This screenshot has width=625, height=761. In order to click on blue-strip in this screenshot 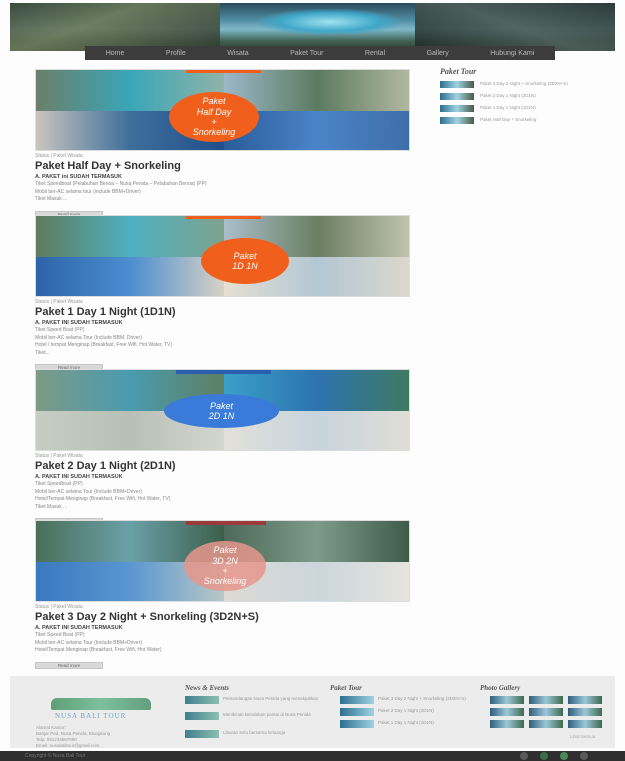, I will do `click(223, 372)`.